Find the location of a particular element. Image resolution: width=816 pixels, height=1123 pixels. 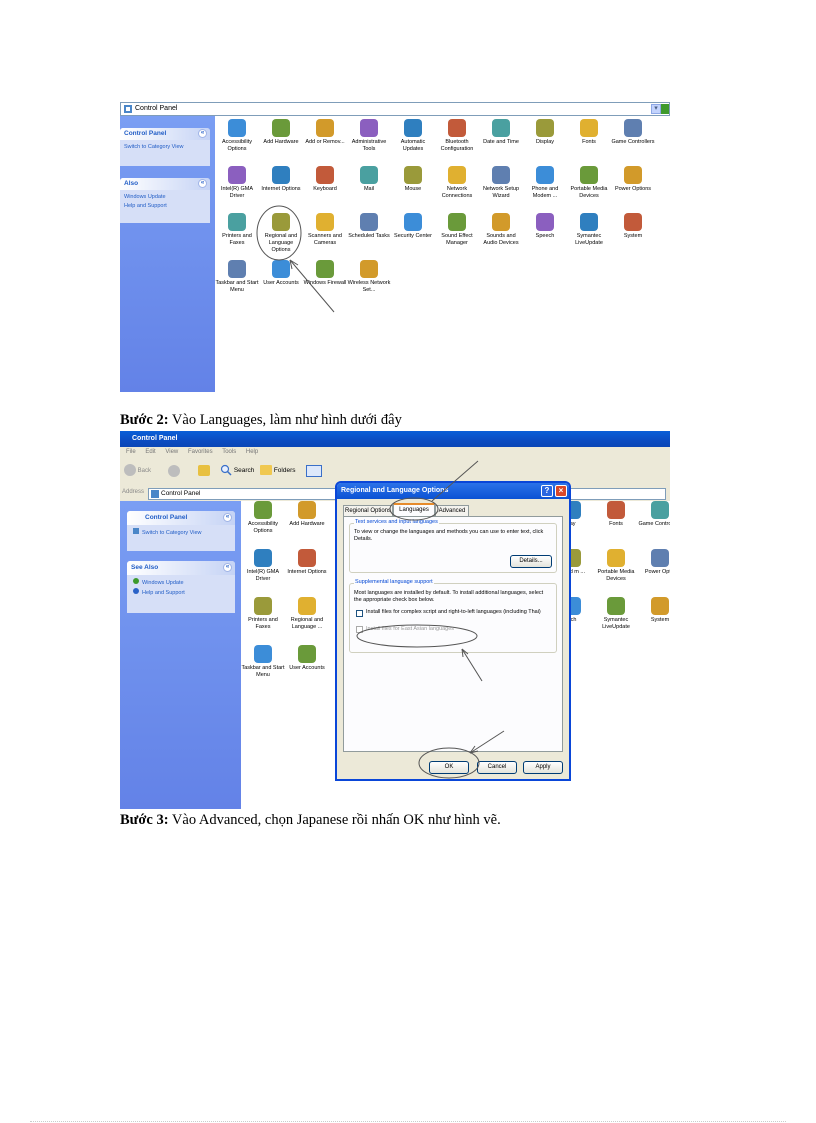

also-title: Also is located at coordinates (131, 183).